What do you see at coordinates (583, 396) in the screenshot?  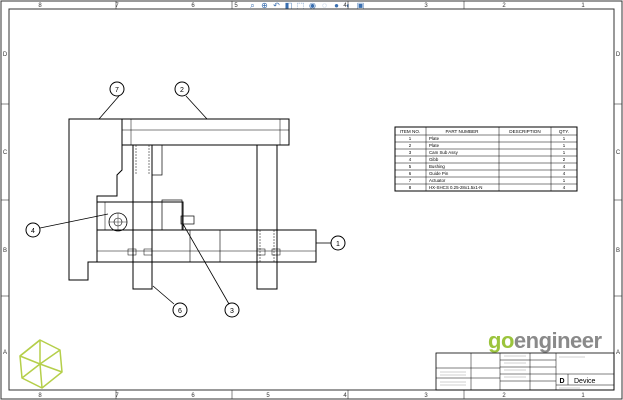 I see `zone-label-bottom-1: 1` at bounding box center [583, 396].